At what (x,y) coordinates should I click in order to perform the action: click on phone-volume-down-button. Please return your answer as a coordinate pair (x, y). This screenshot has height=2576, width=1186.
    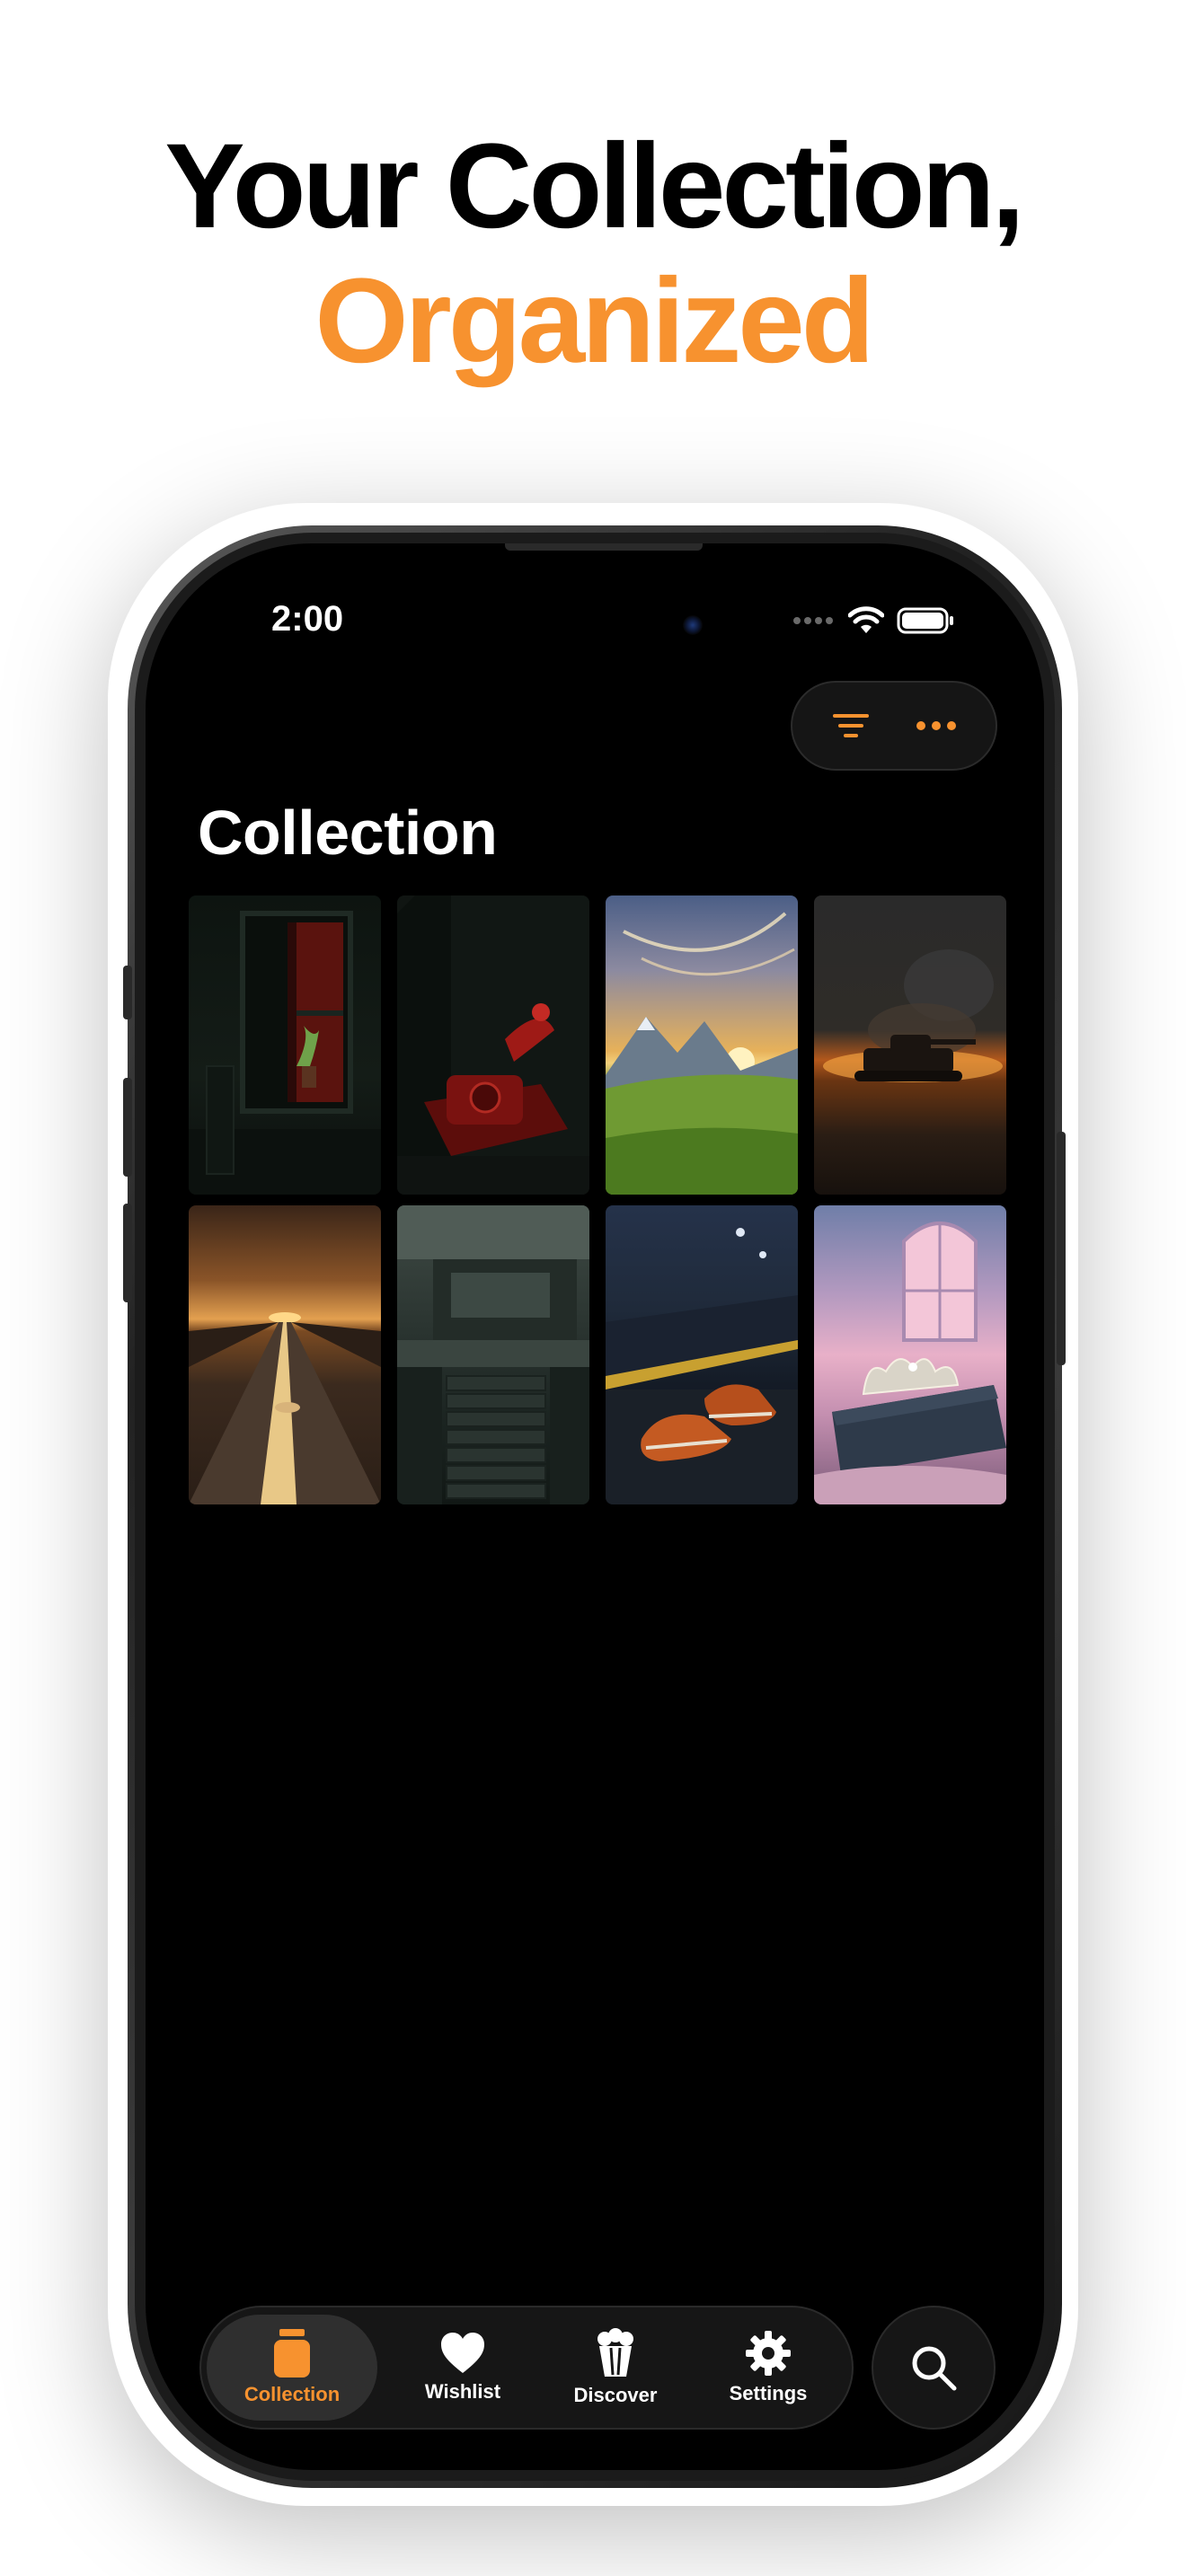
    Looking at the image, I should click on (127, 1253).